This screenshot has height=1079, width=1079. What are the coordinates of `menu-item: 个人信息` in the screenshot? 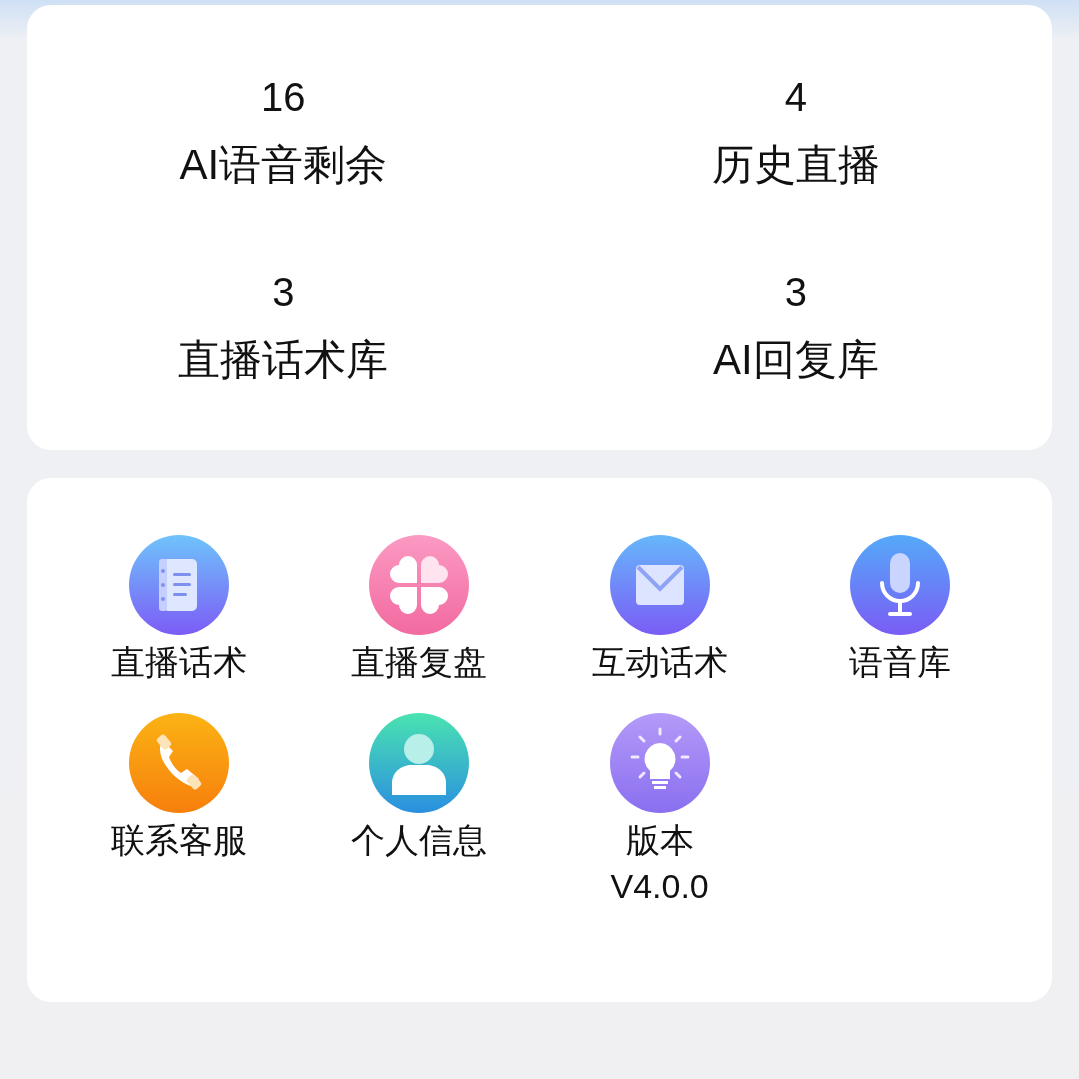 It's located at (419, 811).